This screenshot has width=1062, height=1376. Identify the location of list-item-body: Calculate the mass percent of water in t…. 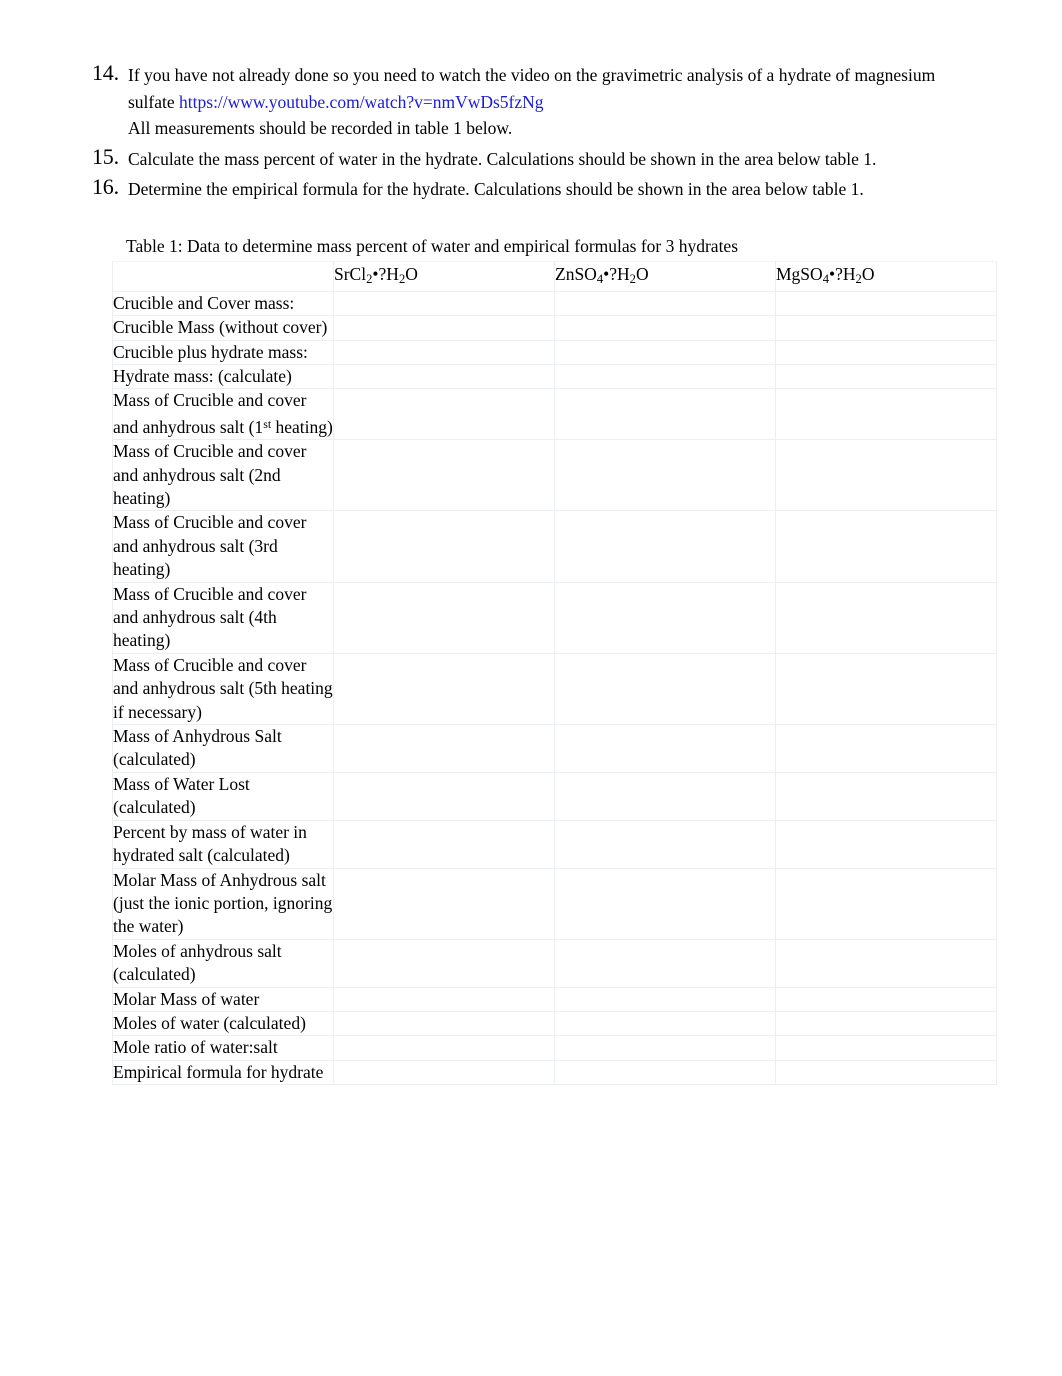
(550, 158).